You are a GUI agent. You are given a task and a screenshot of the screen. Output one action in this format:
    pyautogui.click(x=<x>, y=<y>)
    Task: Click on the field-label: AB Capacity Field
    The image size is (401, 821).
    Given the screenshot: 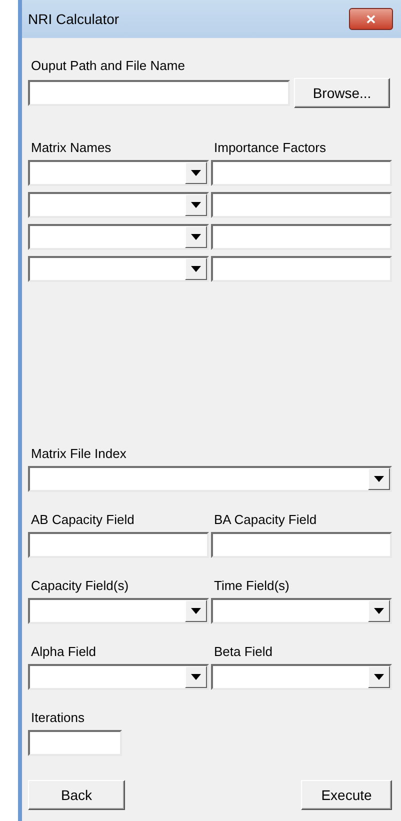 What is the action you would take?
    pyautogui.click(x=83, y=520)
    